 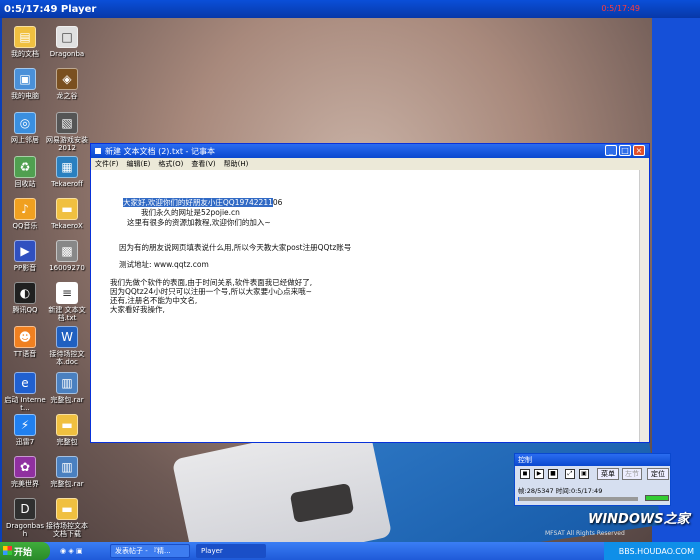 I want to click on desktop-icon-label: Dragonba, so click(x=67, y=54).